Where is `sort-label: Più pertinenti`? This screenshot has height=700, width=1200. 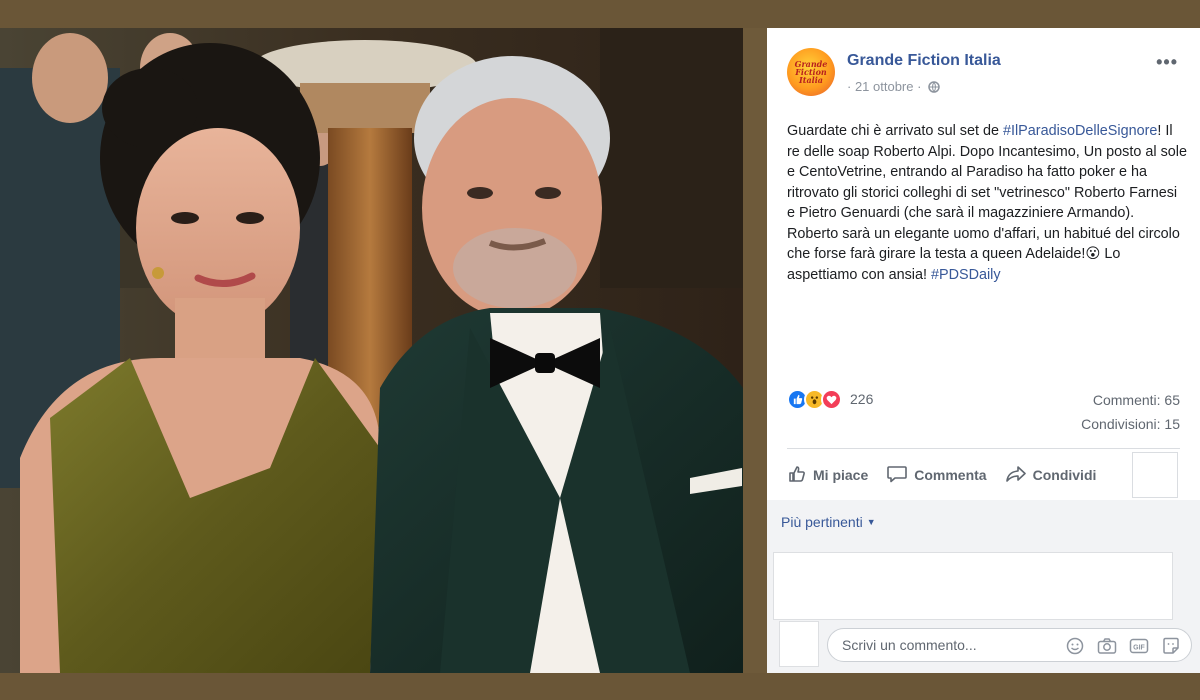 sort-label: Più pertinenti is located at coordinates (822, 522).